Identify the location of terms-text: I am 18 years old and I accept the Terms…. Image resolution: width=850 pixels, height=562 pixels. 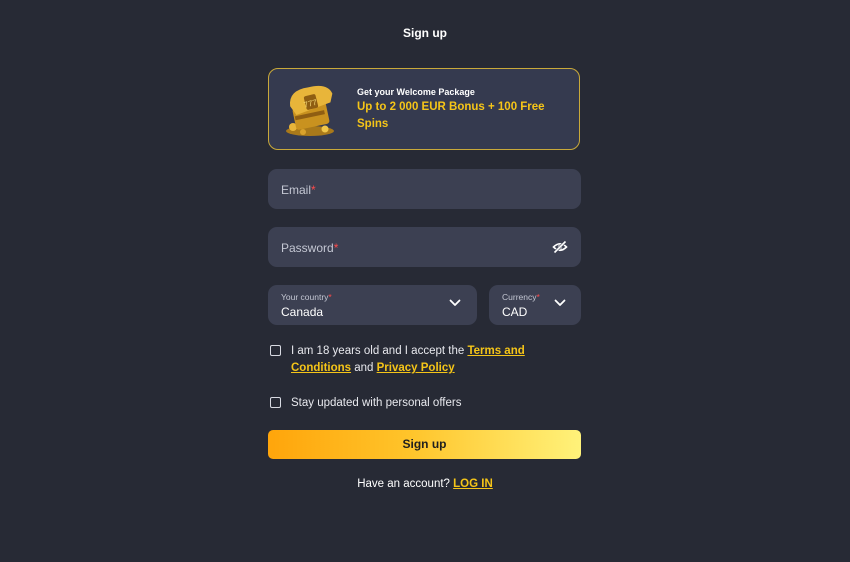
(408, 359).